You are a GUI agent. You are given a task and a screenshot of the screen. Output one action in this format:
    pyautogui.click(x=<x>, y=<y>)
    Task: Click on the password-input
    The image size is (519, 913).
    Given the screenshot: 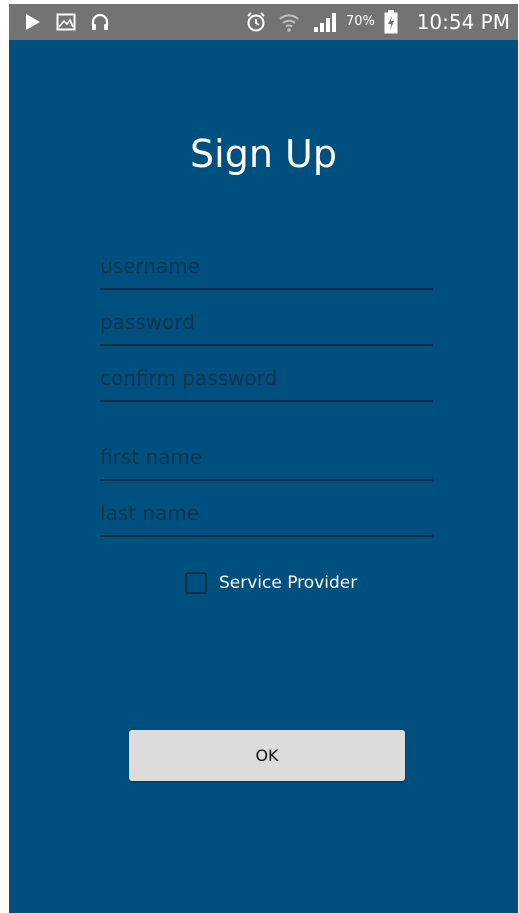 What is the action you would take?
    pyautogui.click(x=266, y=323)
    